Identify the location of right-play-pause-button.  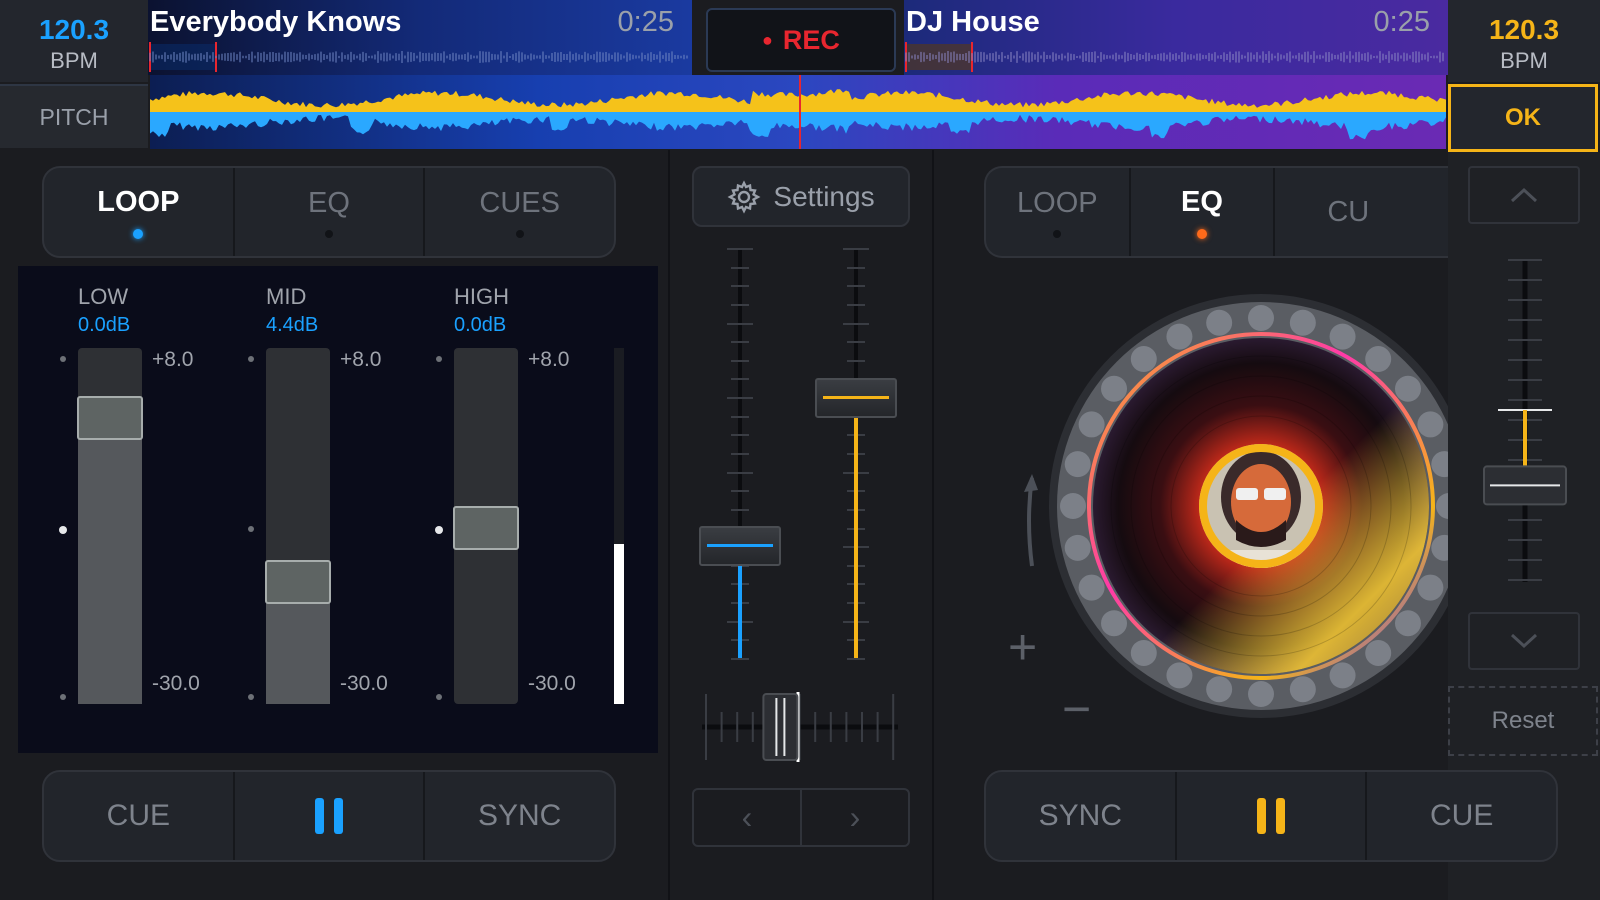
(1272, 816).